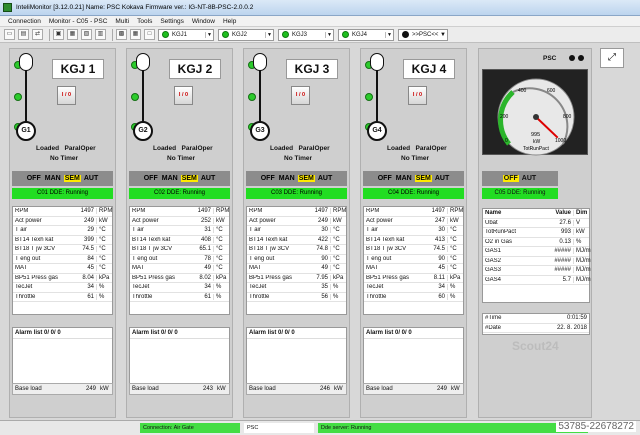 The height and width of the screenshot is (435, 640). I want to click on value-number: 78, so click(207, 258).